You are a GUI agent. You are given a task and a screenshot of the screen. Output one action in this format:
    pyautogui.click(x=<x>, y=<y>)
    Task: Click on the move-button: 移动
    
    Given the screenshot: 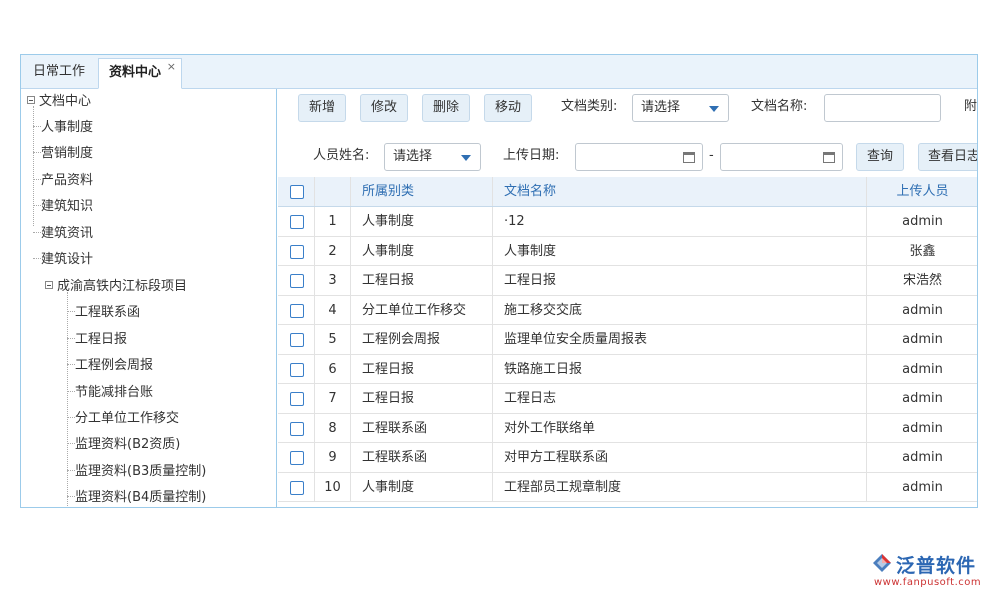 What is the action you would take?
    pyautogui.click(x=508, y=108)
    